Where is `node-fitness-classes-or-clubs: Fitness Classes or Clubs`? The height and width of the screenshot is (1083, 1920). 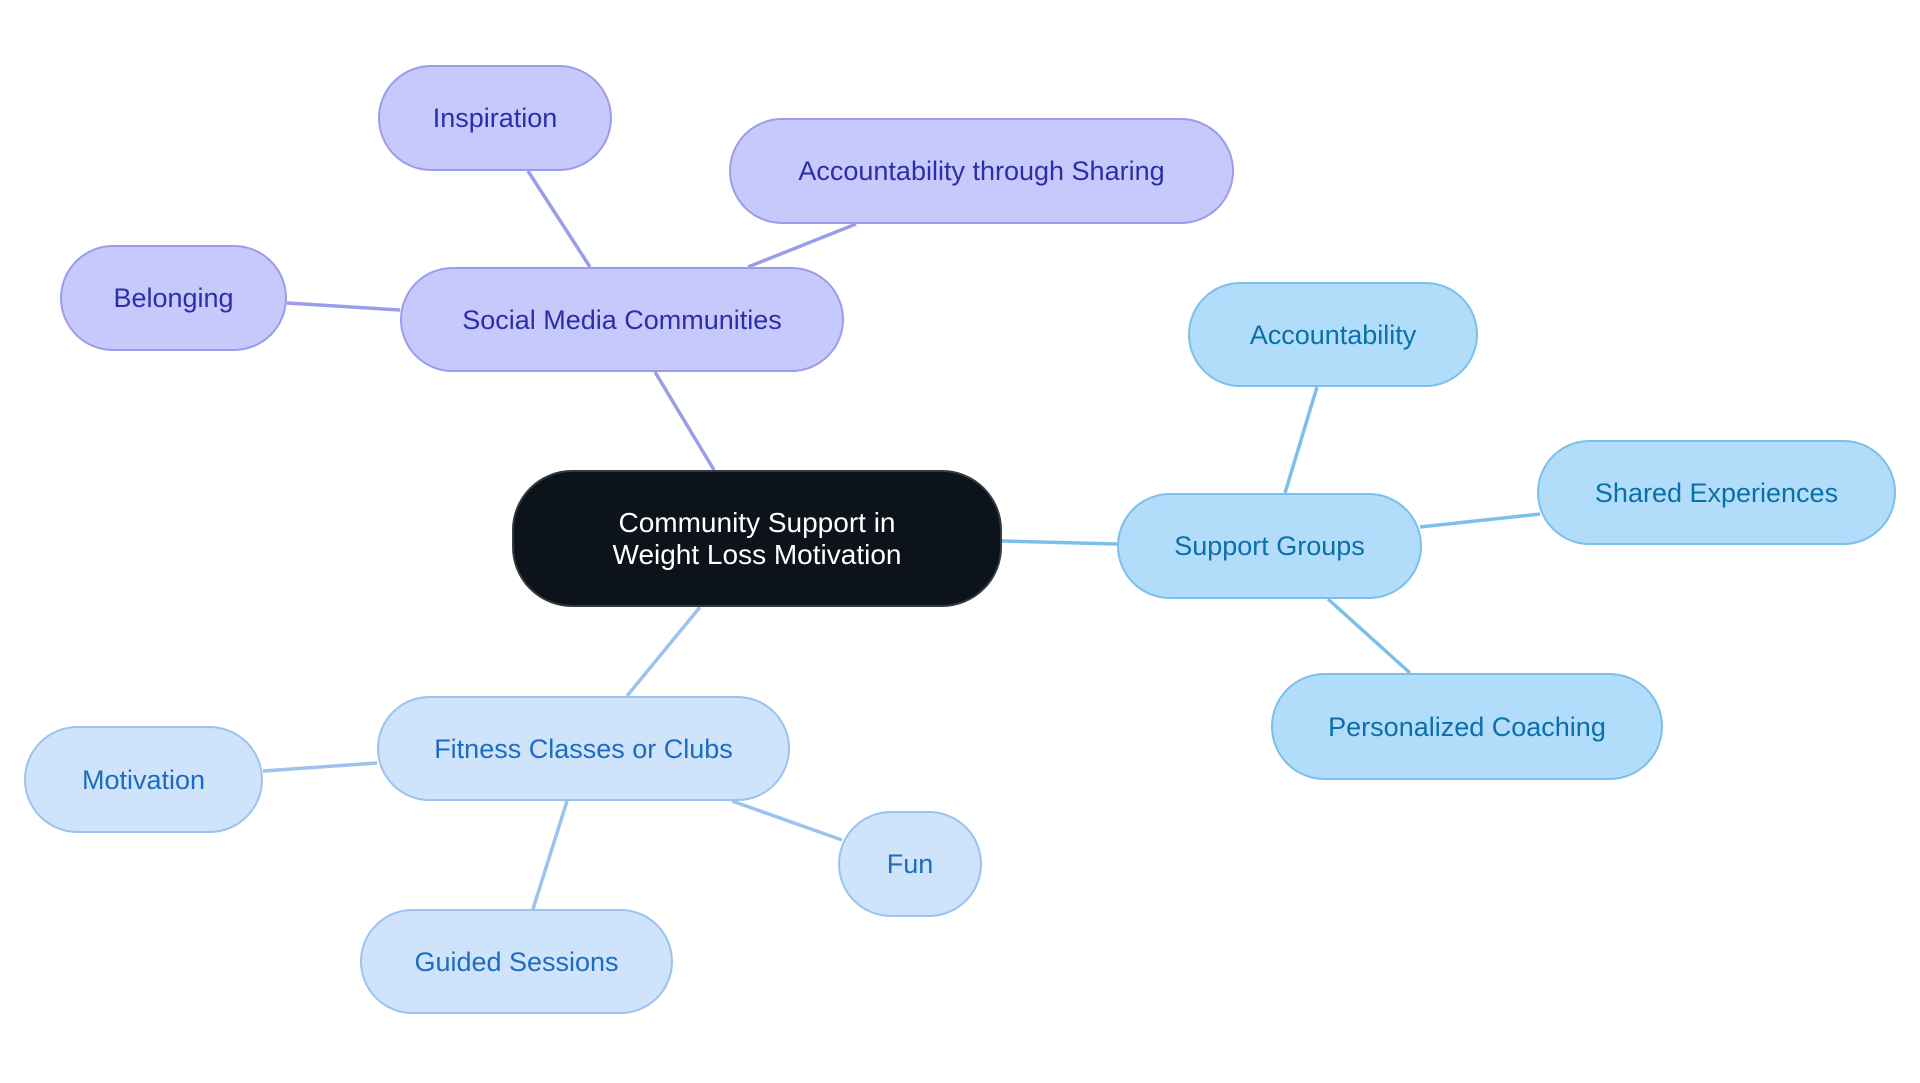
node-fitness-classes-or-clubs: Fitness Classes or Clubs is located at coordinates (583, 748).